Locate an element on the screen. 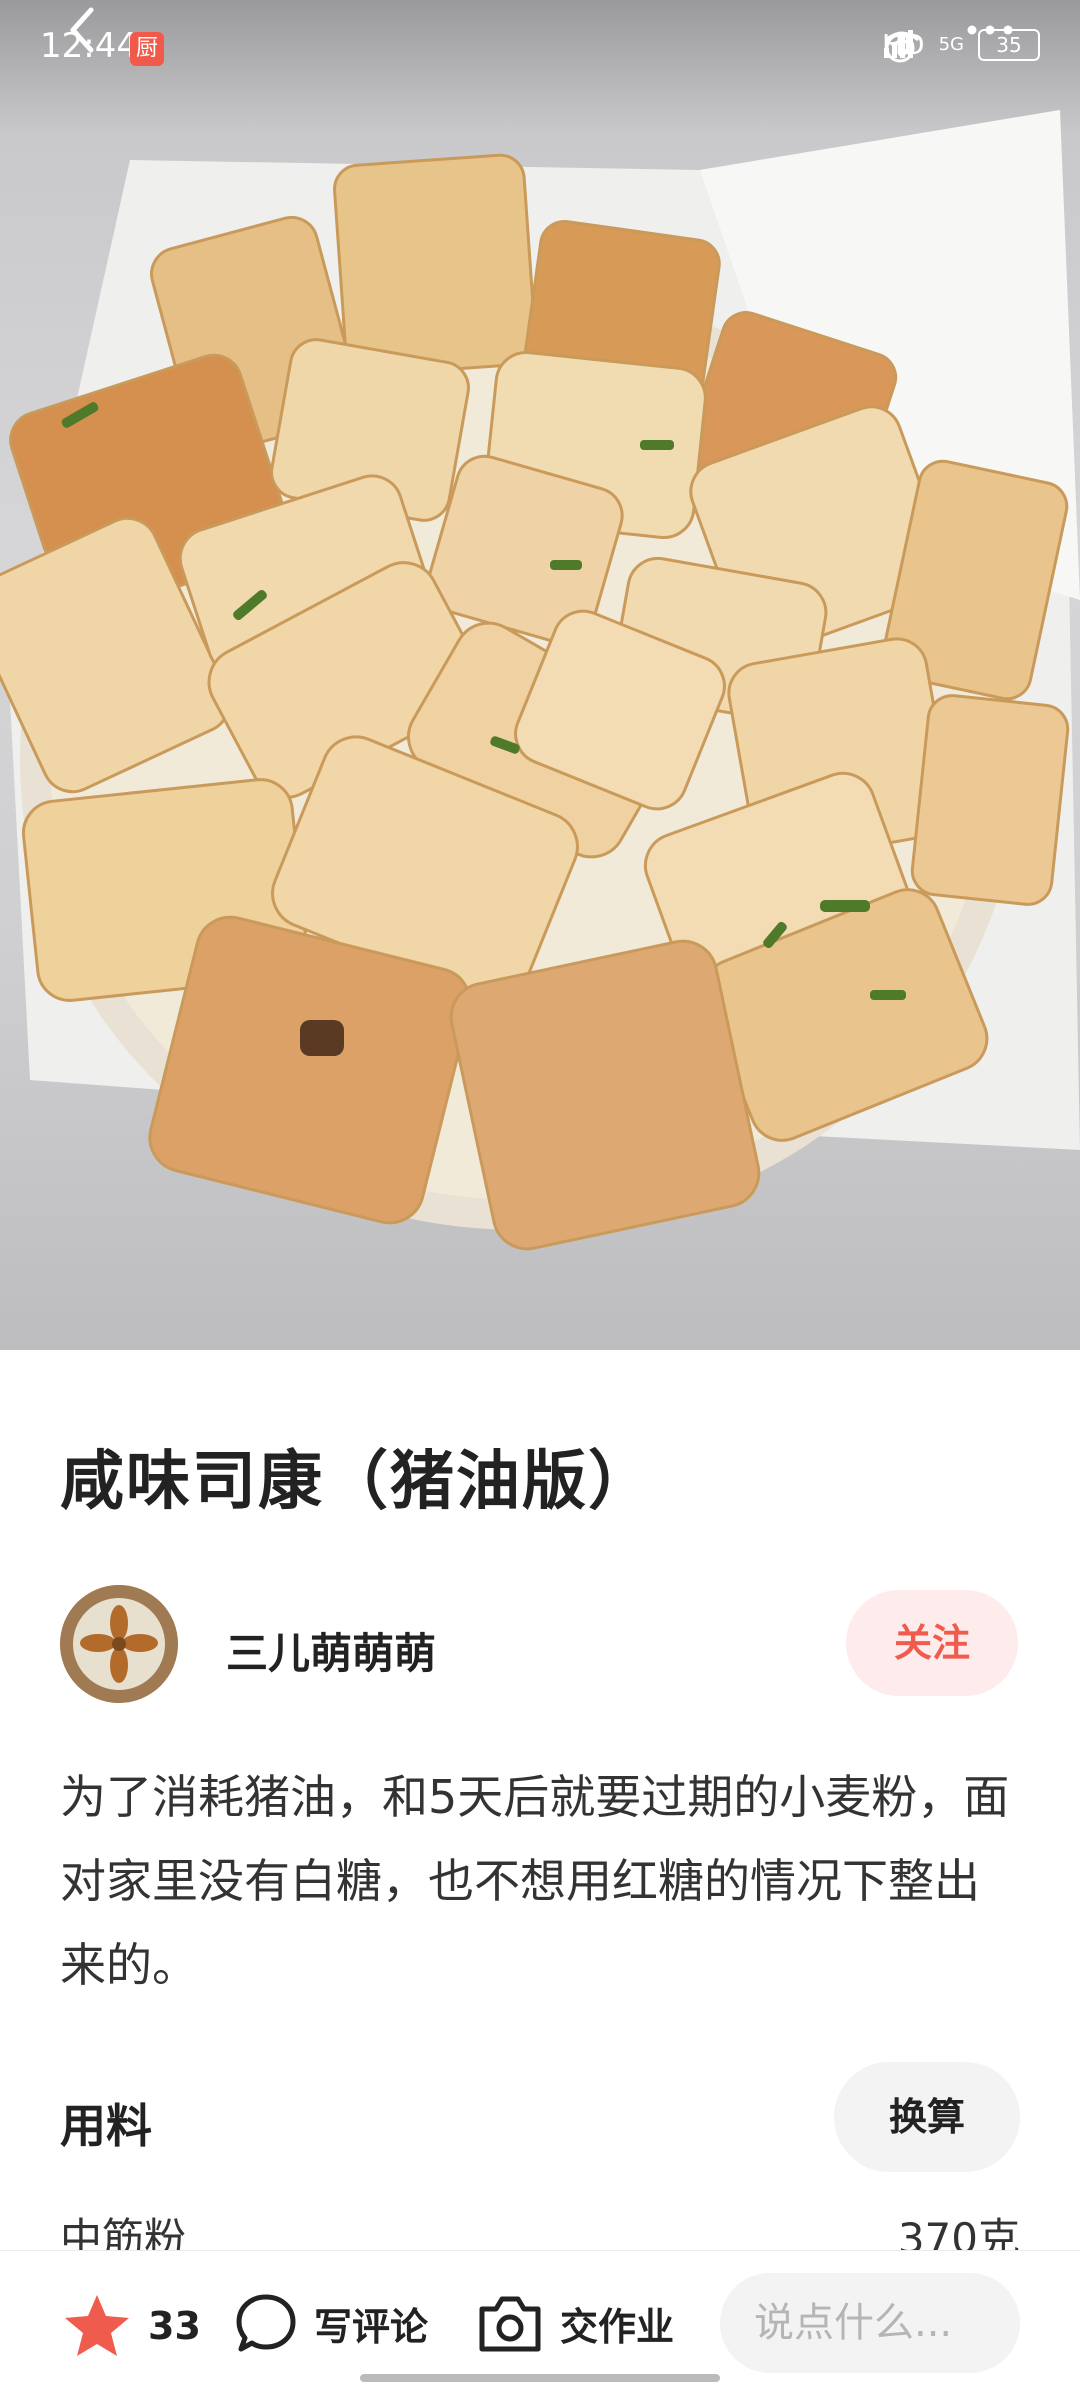  avatar-image is located at coordinates (119, 1644).